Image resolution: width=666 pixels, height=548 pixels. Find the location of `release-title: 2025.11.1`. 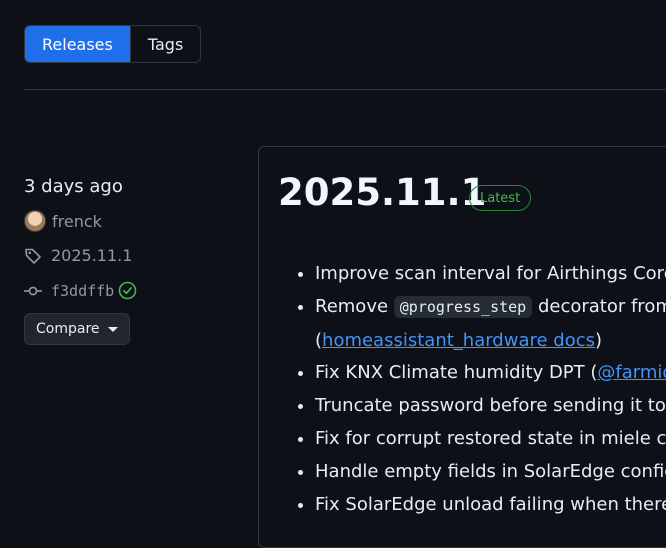

release-title: 2025.11.1 is located at coordinates (382, 192).